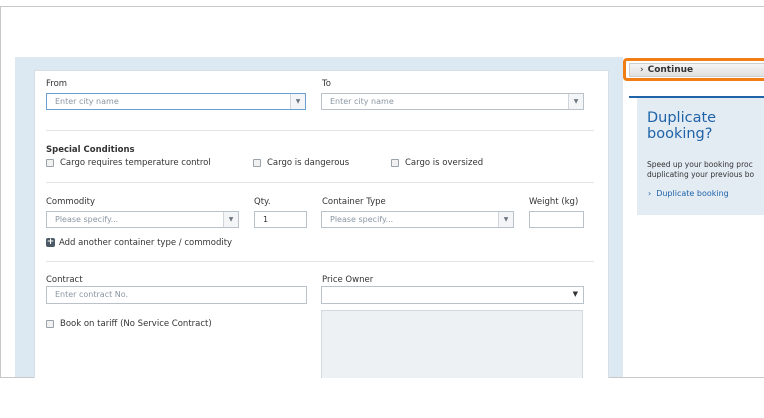 The height and width of the screenshot is (418, 764). Describe the element at coordinates (136, 324) in the screenshot. I see `book-on-tariff-label: Book on tariff (No Service Contract)` at that location.